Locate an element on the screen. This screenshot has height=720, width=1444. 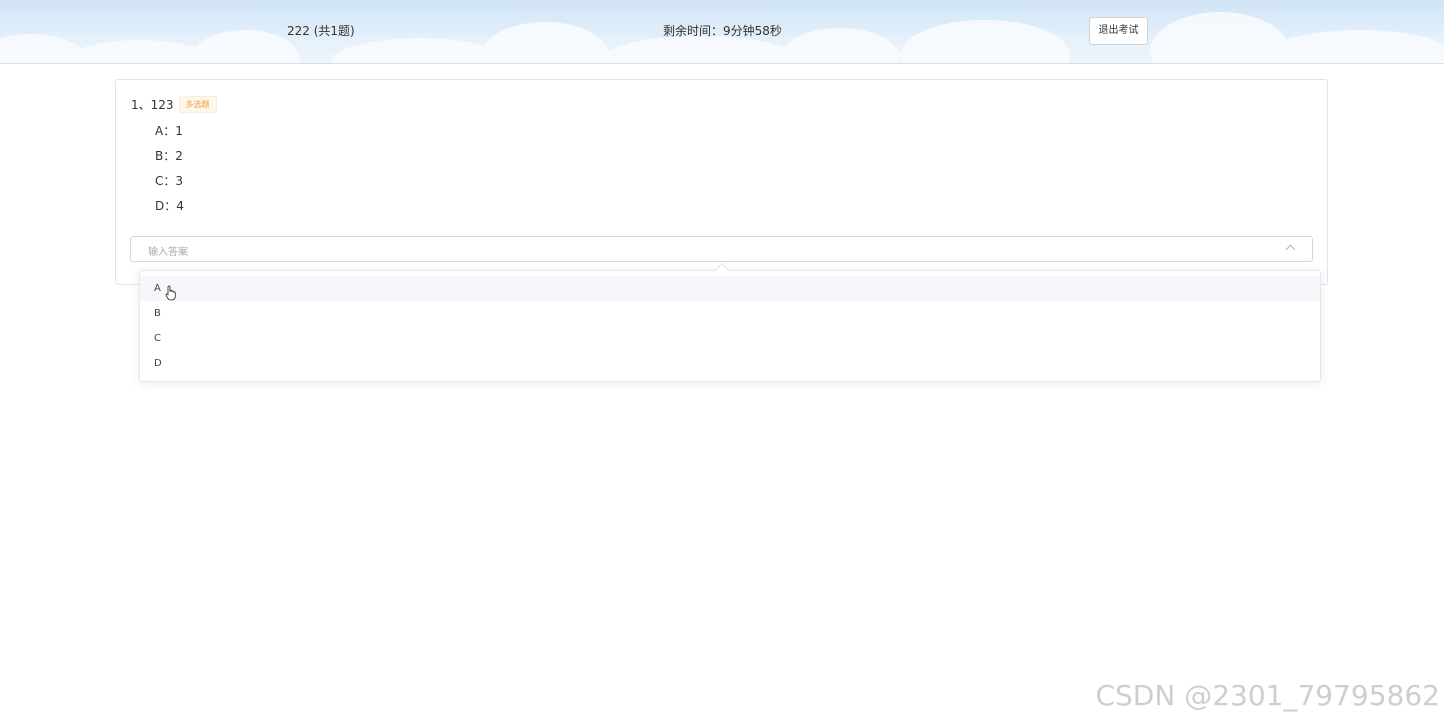
dropdown-option-c: C is located at coordinates (730, 338).